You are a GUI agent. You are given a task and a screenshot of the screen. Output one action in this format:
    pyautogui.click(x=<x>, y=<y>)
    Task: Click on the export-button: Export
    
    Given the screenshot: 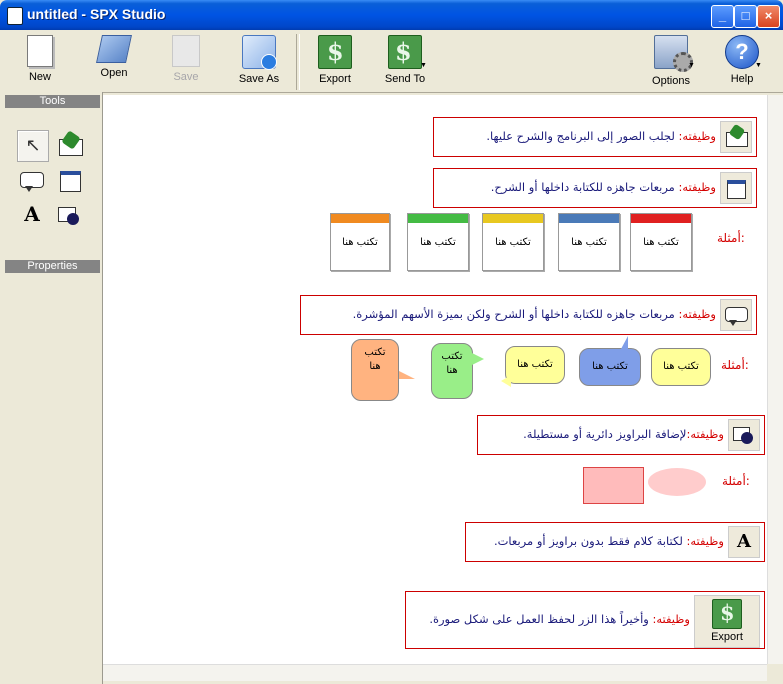 What is the action you would take?
    pyautogui.click(x=335, y=61)
    